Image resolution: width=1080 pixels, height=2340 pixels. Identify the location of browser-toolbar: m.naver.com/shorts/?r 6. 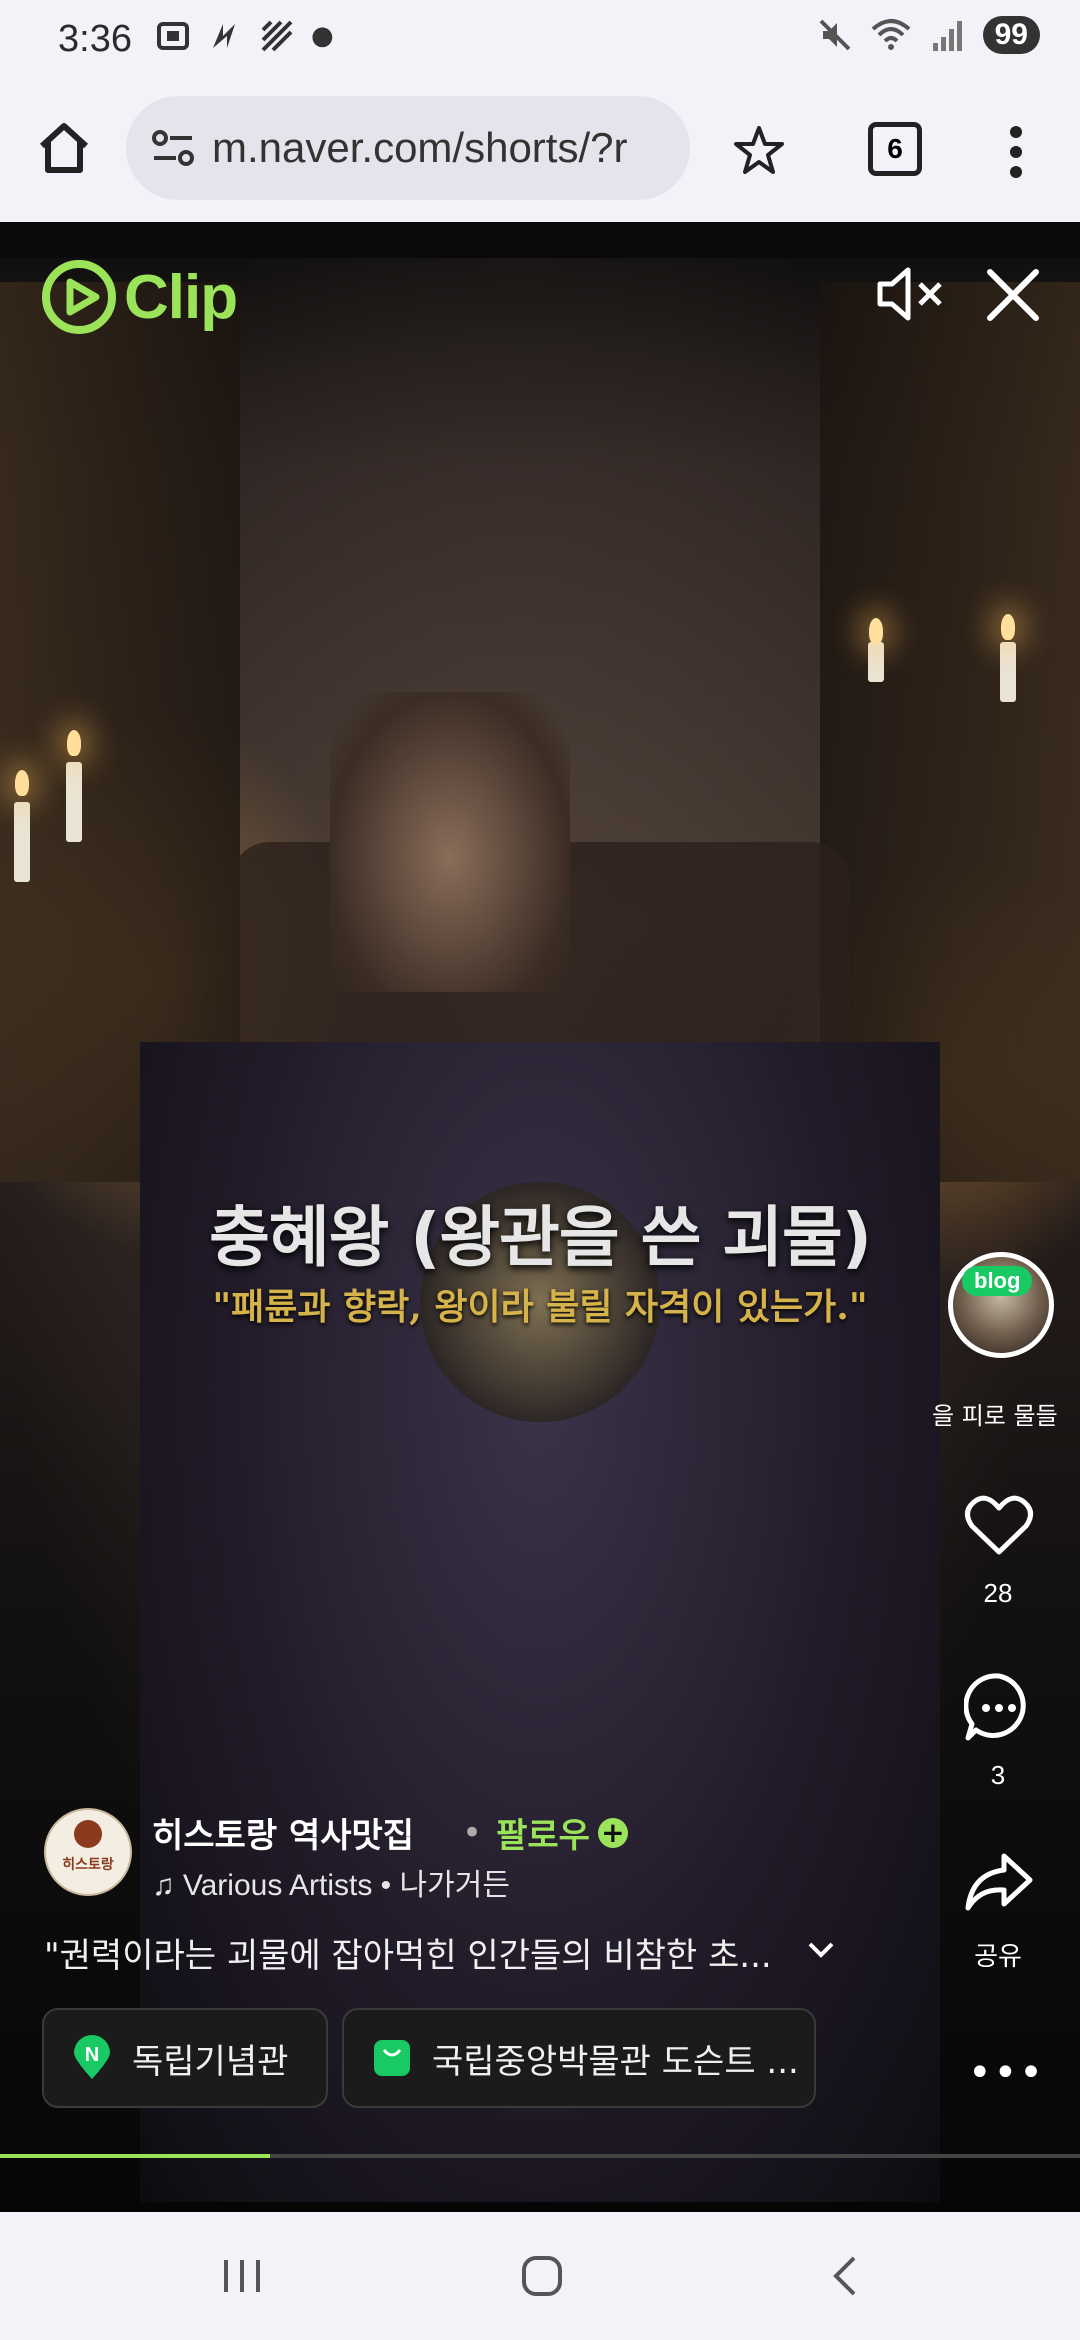
(540, 152).